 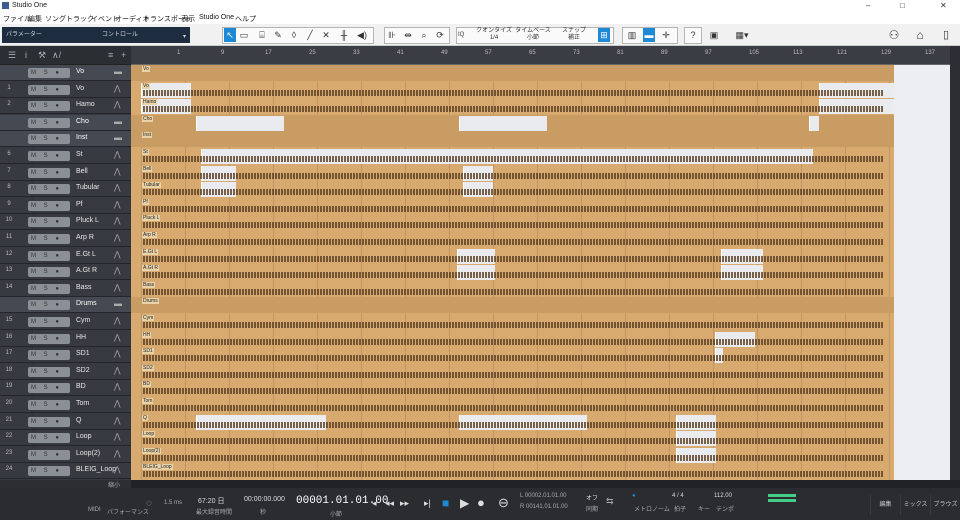 What do you see at coordinates (512, 139) in the screenshot?
I see `track-lane: Inst` at bounding box center [512, 139].